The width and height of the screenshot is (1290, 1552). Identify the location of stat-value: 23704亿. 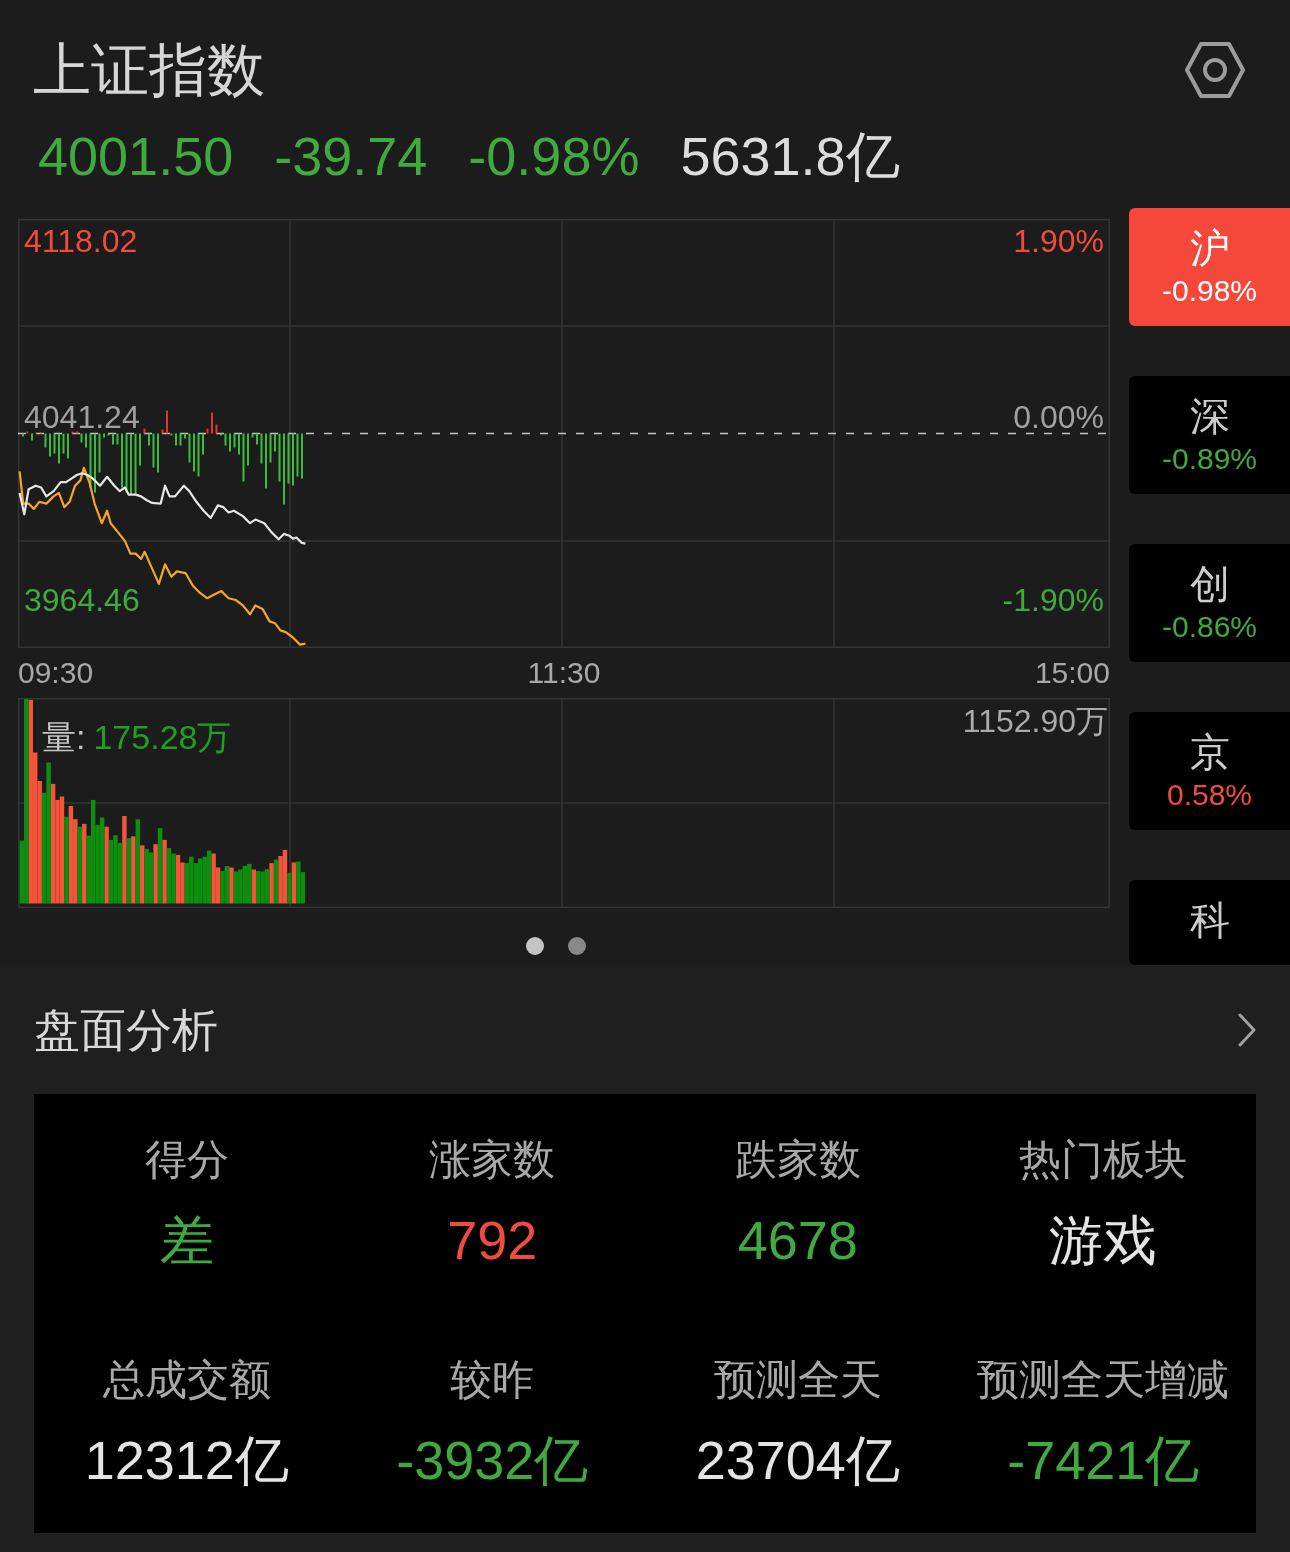
(797, 1460).